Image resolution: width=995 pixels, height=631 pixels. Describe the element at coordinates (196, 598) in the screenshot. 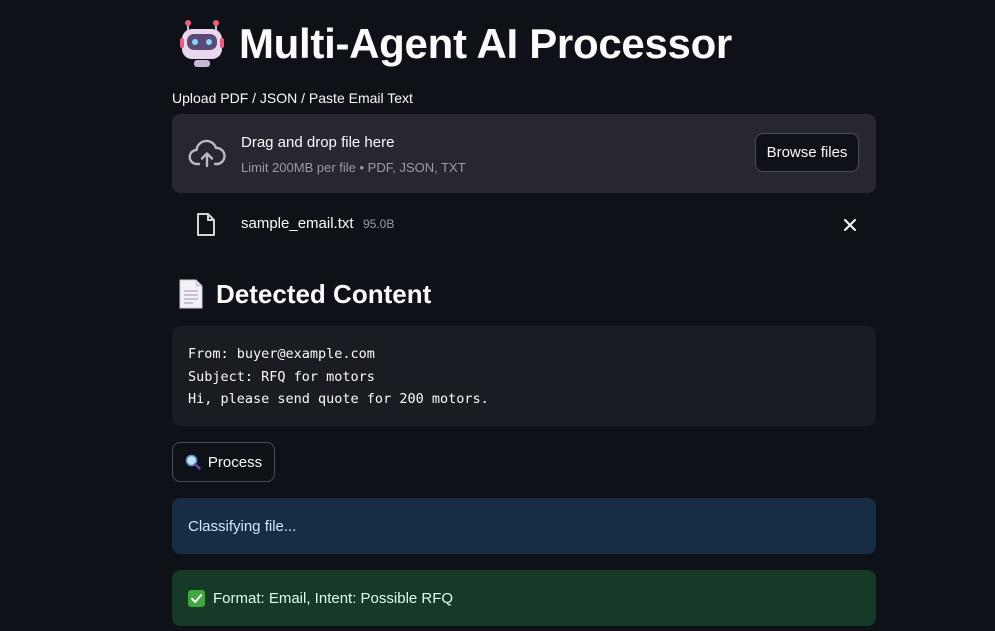

I see `check-icon` at that location.